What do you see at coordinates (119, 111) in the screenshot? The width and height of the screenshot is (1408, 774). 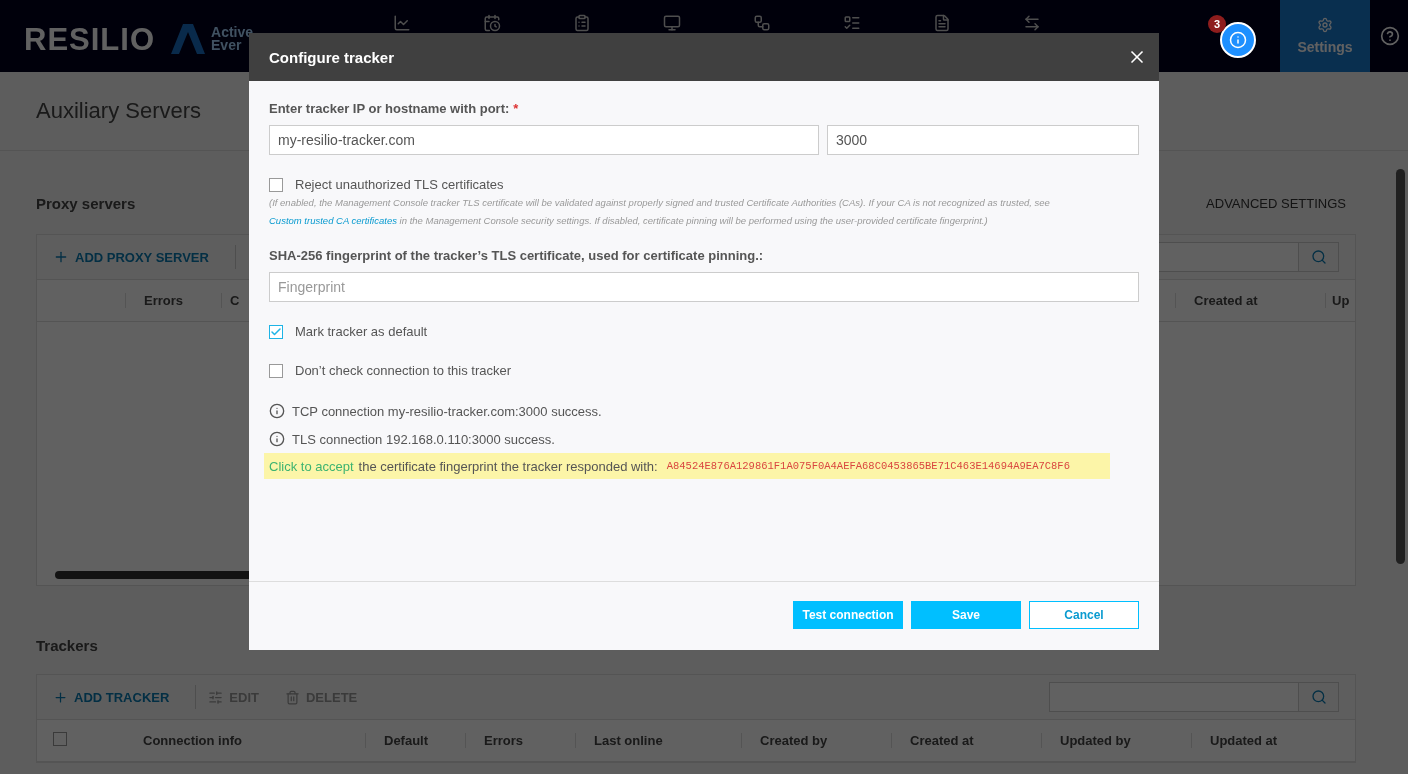 I see `page-title: Auxiliary Servers` at bounding box center [119, 111].